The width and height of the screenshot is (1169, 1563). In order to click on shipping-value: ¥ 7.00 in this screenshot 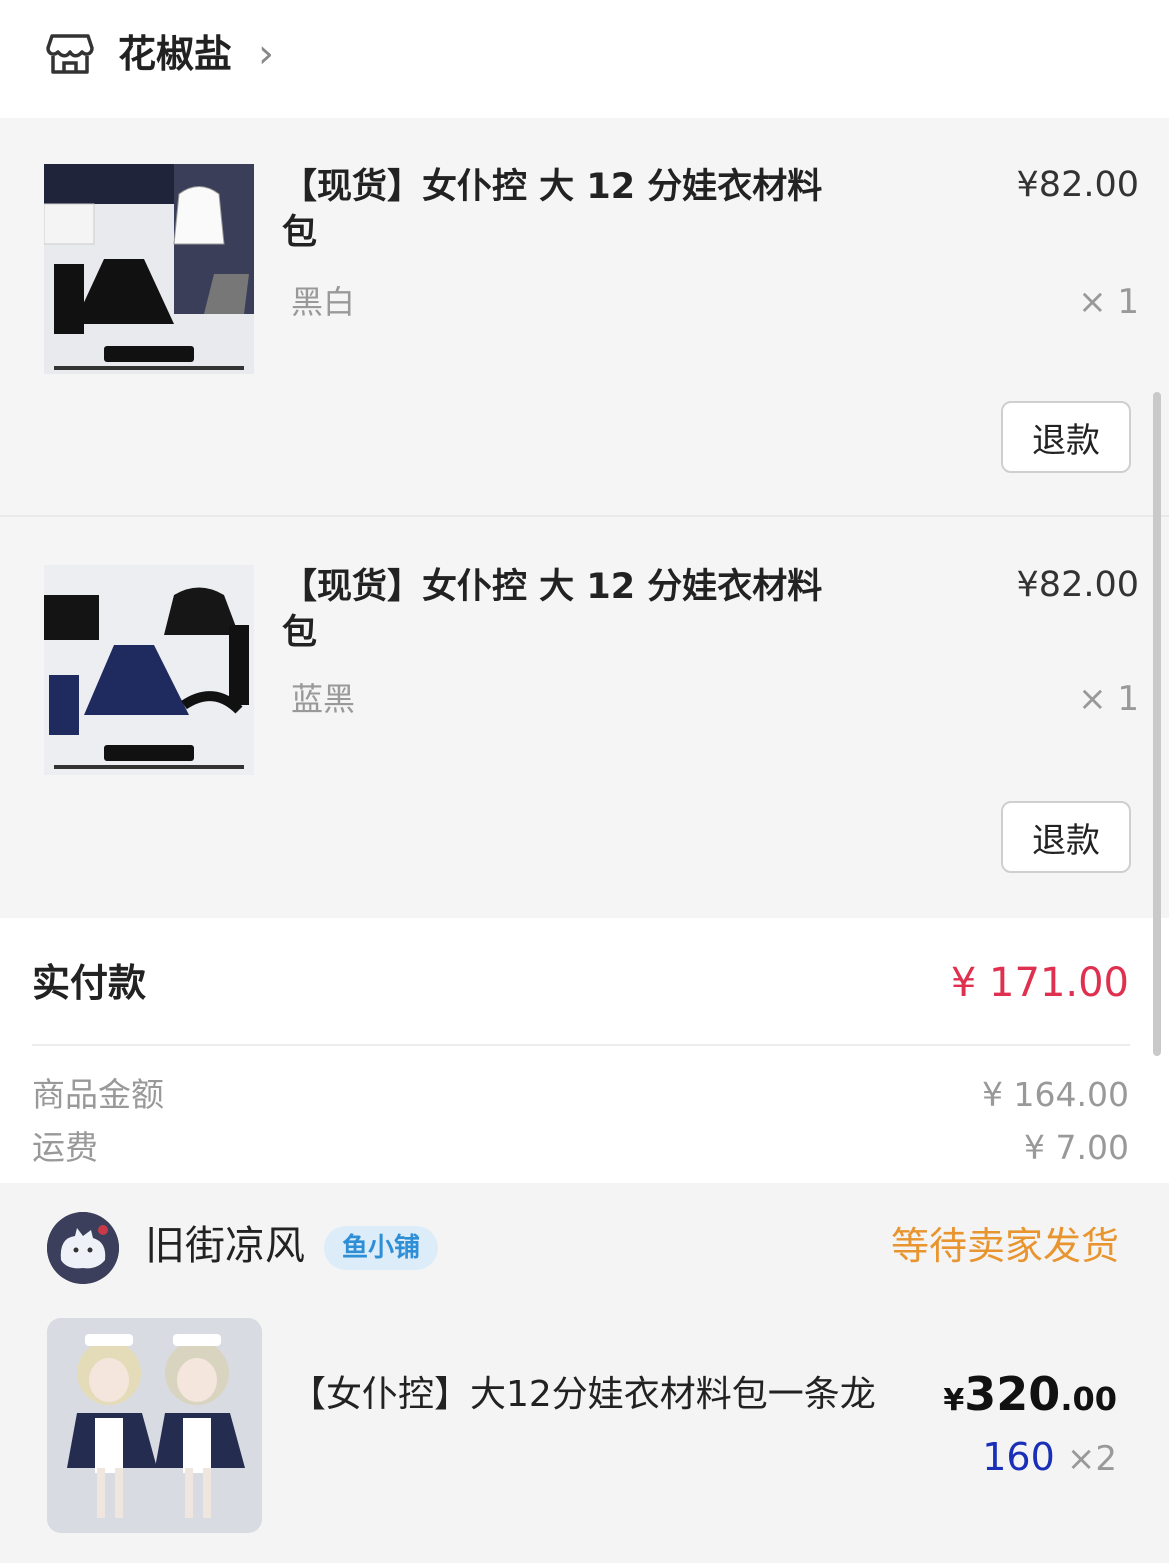, I will do `click(1076, 1147)`.